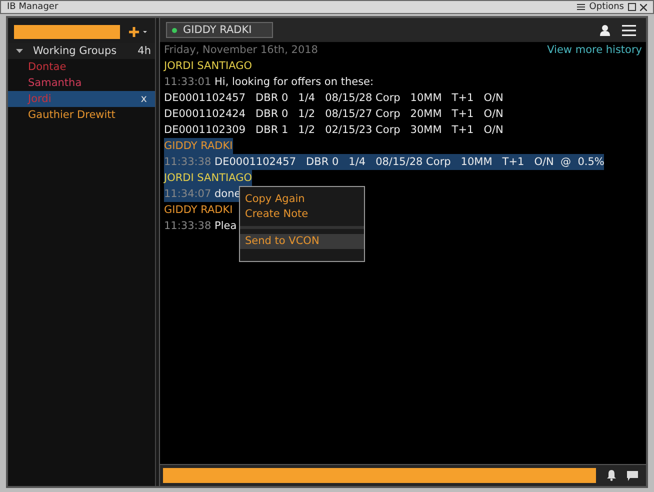 This screenshot has width=654, height=492. Describe the element at coordinates (80, 51) in the screenshot. I see `group-title: Working Groups` at that location.